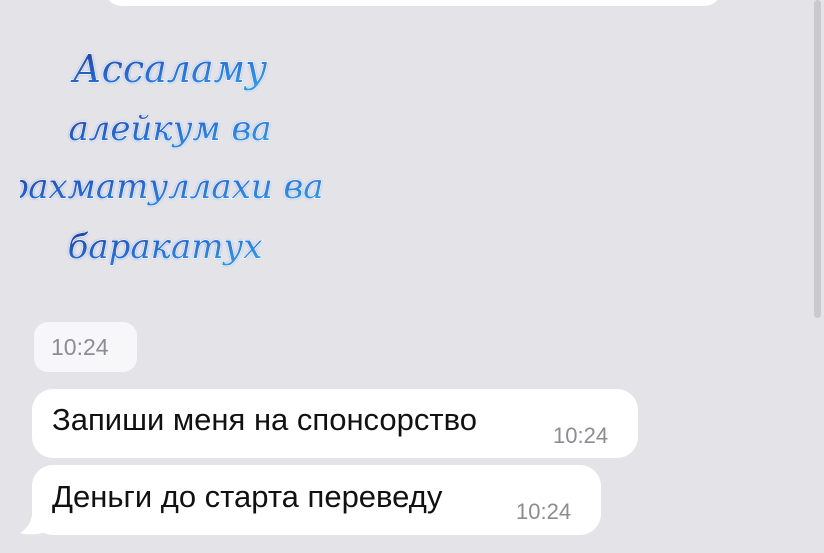 The image size is (824, 553). I want to click on sticker-line-4: баракатух, so click(165, 247).